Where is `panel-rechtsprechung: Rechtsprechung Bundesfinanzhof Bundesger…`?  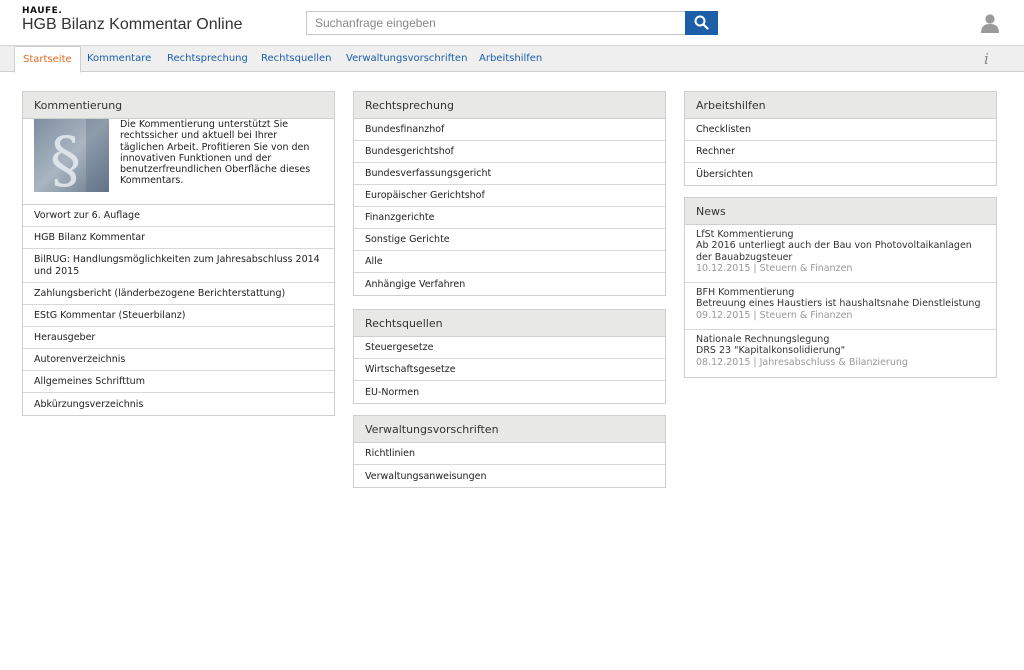 panel-rechtsprechung: Rechtsprechung Bundesfinanzhof Bundesger… is located at coordinates (509, 193).